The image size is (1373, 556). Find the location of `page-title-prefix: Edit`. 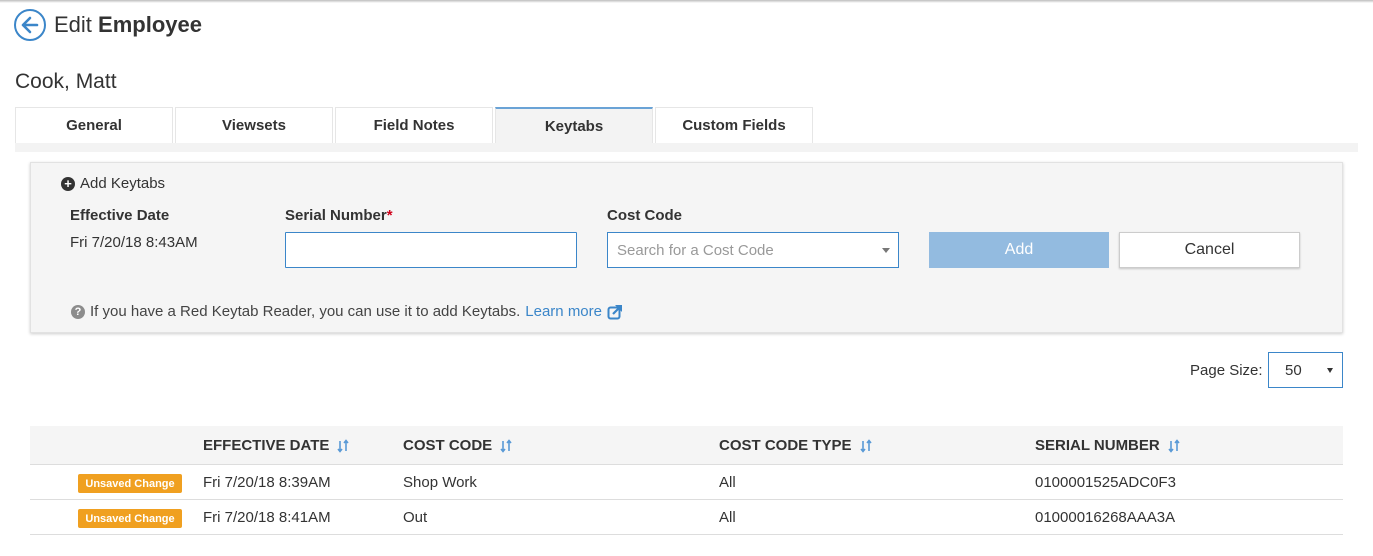

page-title-prefix: Edit is located at coordinates (73, 24).